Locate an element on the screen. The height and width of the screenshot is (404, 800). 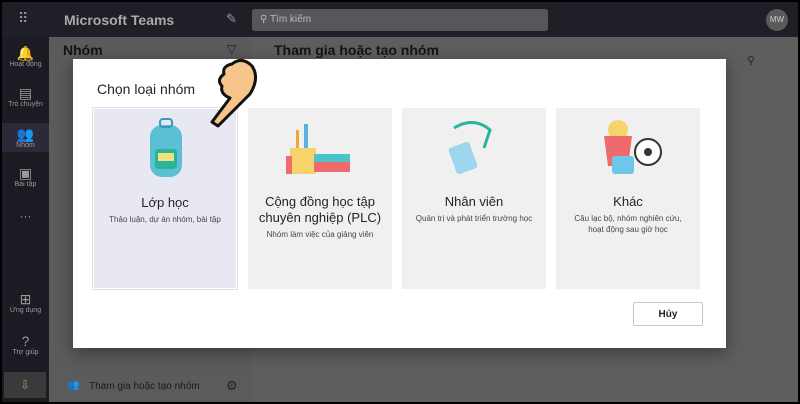
card-class: Lớp học Thảo luận, dự án nhóm, bài tập is located at coordinates (165, 198).